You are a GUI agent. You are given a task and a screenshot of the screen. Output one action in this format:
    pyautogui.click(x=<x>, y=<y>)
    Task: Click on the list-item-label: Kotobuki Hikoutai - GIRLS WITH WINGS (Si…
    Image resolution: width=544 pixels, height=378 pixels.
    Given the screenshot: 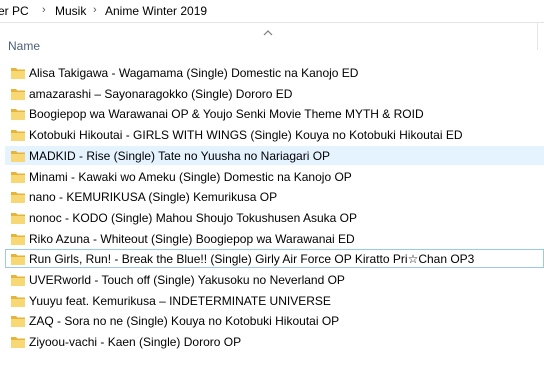 What is the action you would take?
    pyautogui.click(x=246, y=135)
    